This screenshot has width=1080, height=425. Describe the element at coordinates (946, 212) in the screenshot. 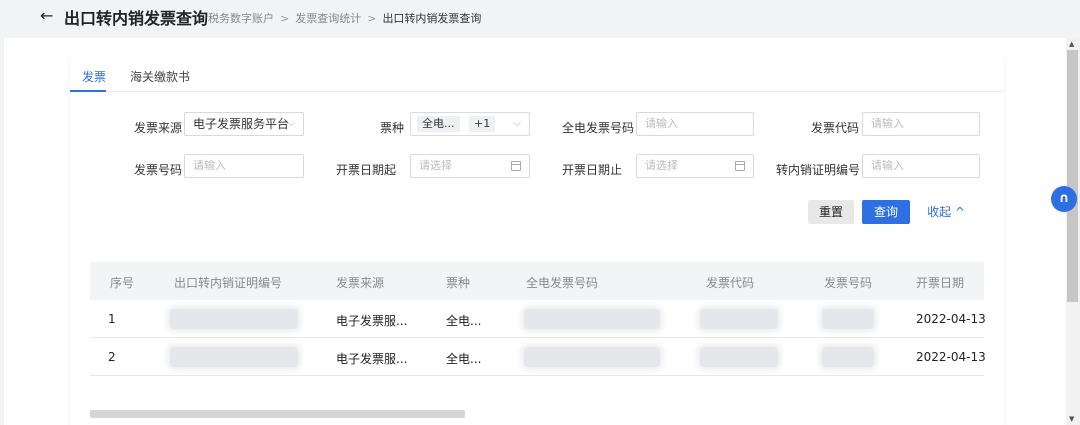

I see `collapse-button: 收起 ^` at that location.